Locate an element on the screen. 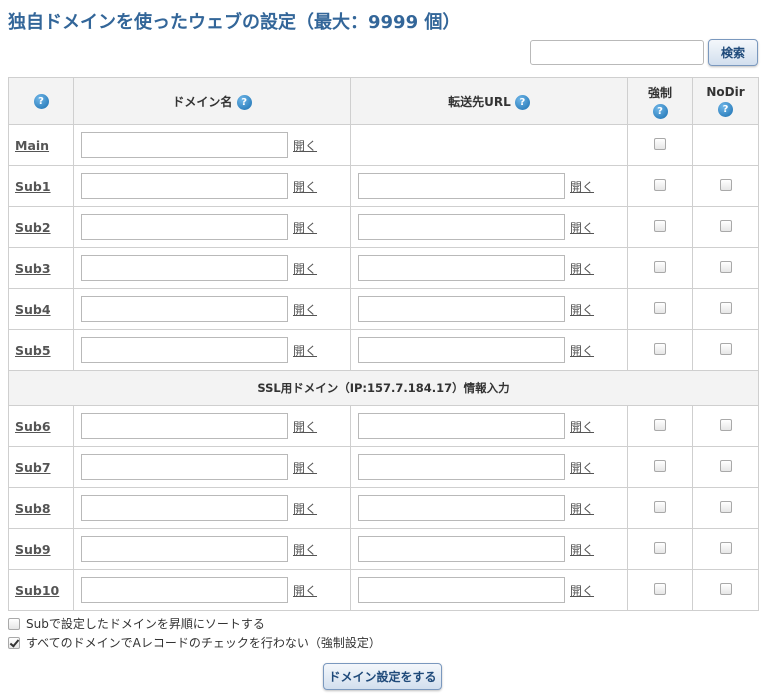 The image size is (767, 699). col-domain-label: ドメイン名 is located at coordinates (202, 101).